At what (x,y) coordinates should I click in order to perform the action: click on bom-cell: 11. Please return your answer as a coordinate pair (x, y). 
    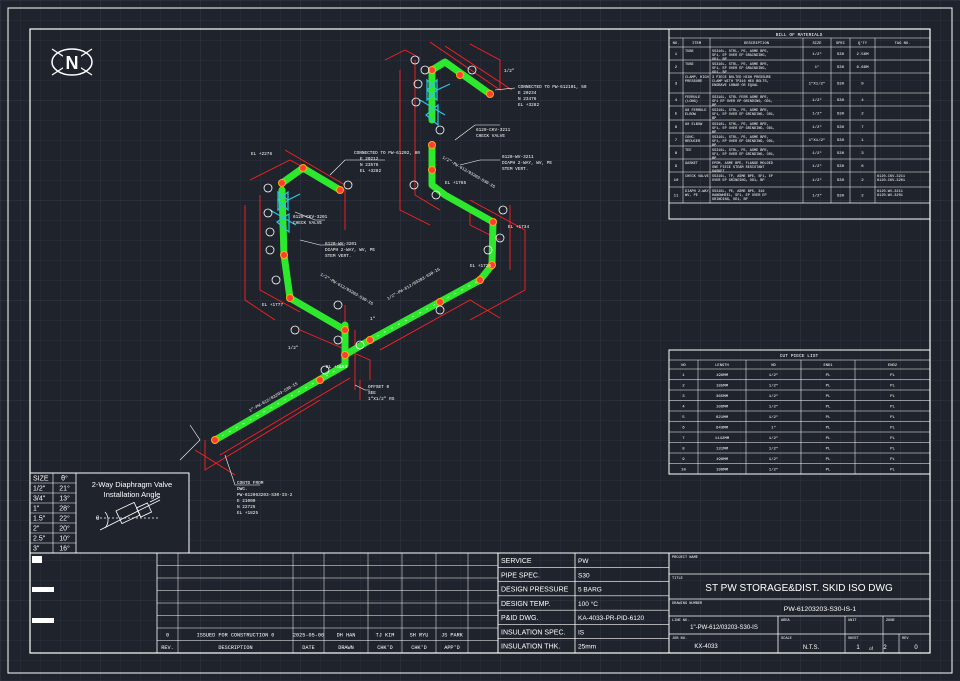
    Looking at the image, I should click on (676, 197).